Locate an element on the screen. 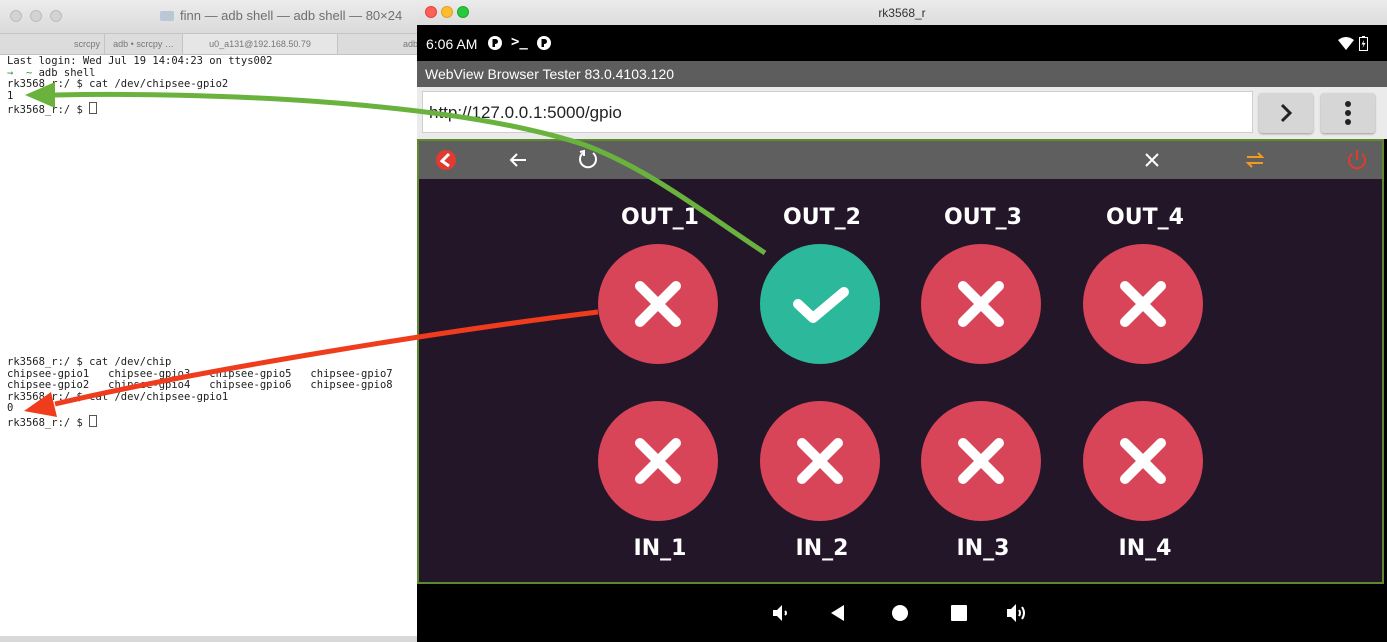 Image resolution: width=1387 pixels, height=642 pixels. in-4-label: IN_4 is located at coordinates (1145, 548).